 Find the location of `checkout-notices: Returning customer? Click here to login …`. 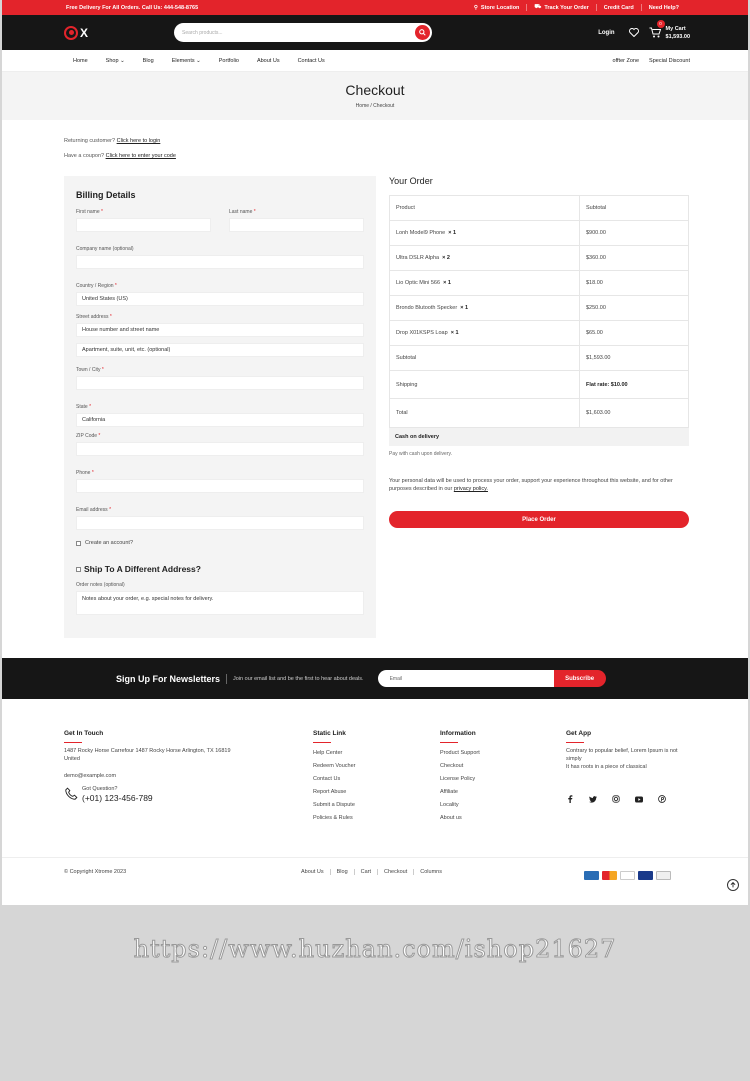

checkout-notices: Returning customer? Click here to login … is located at coordinates (375, 139).